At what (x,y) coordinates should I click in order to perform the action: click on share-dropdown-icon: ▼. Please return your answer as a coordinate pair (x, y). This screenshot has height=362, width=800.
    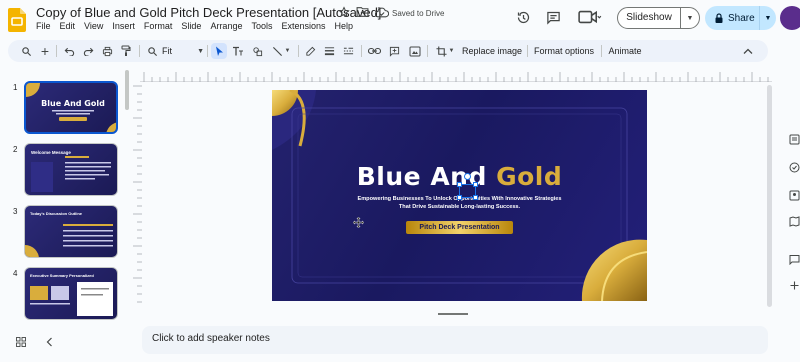
    Looking at the image, I should click on (768, 18).